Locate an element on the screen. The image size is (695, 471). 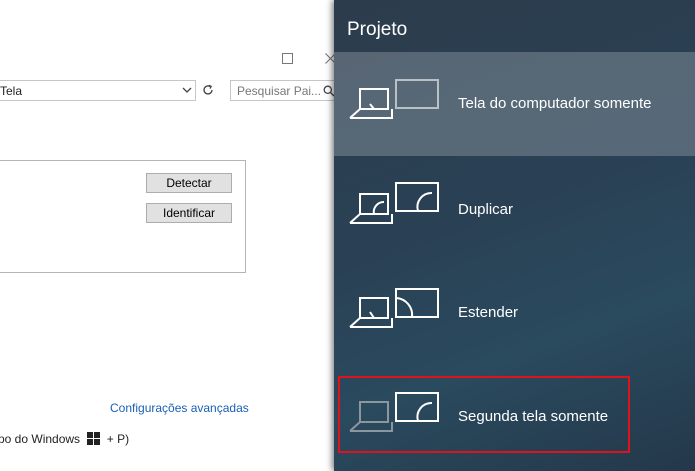
option-duplicate: Duplicar is located at coordinates (514, 209).